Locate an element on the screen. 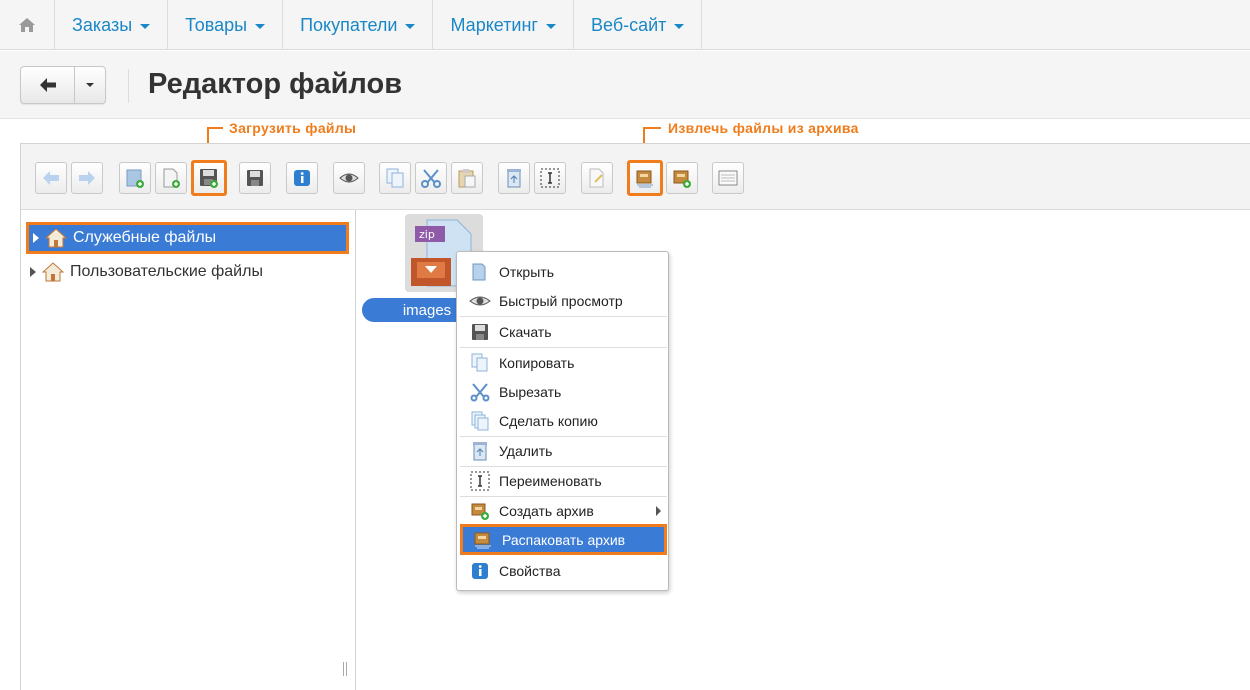  edit-button is located at coordinates (597, 178).